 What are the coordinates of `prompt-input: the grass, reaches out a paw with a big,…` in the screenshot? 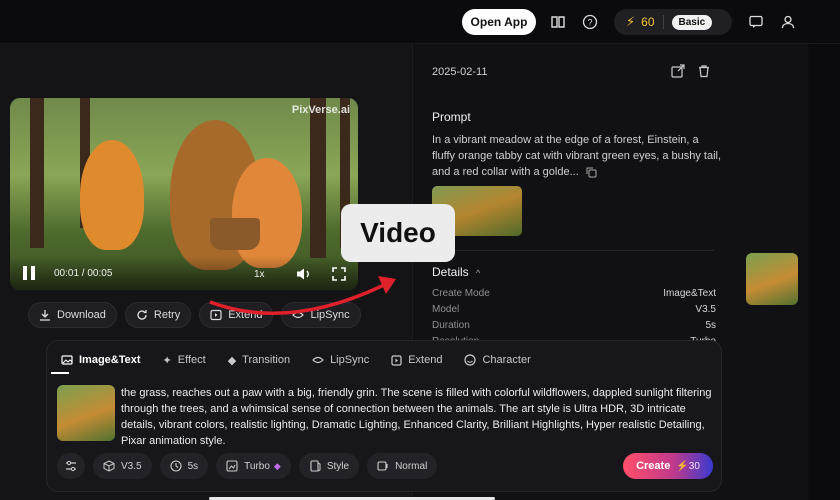 It's located at (417, 417).